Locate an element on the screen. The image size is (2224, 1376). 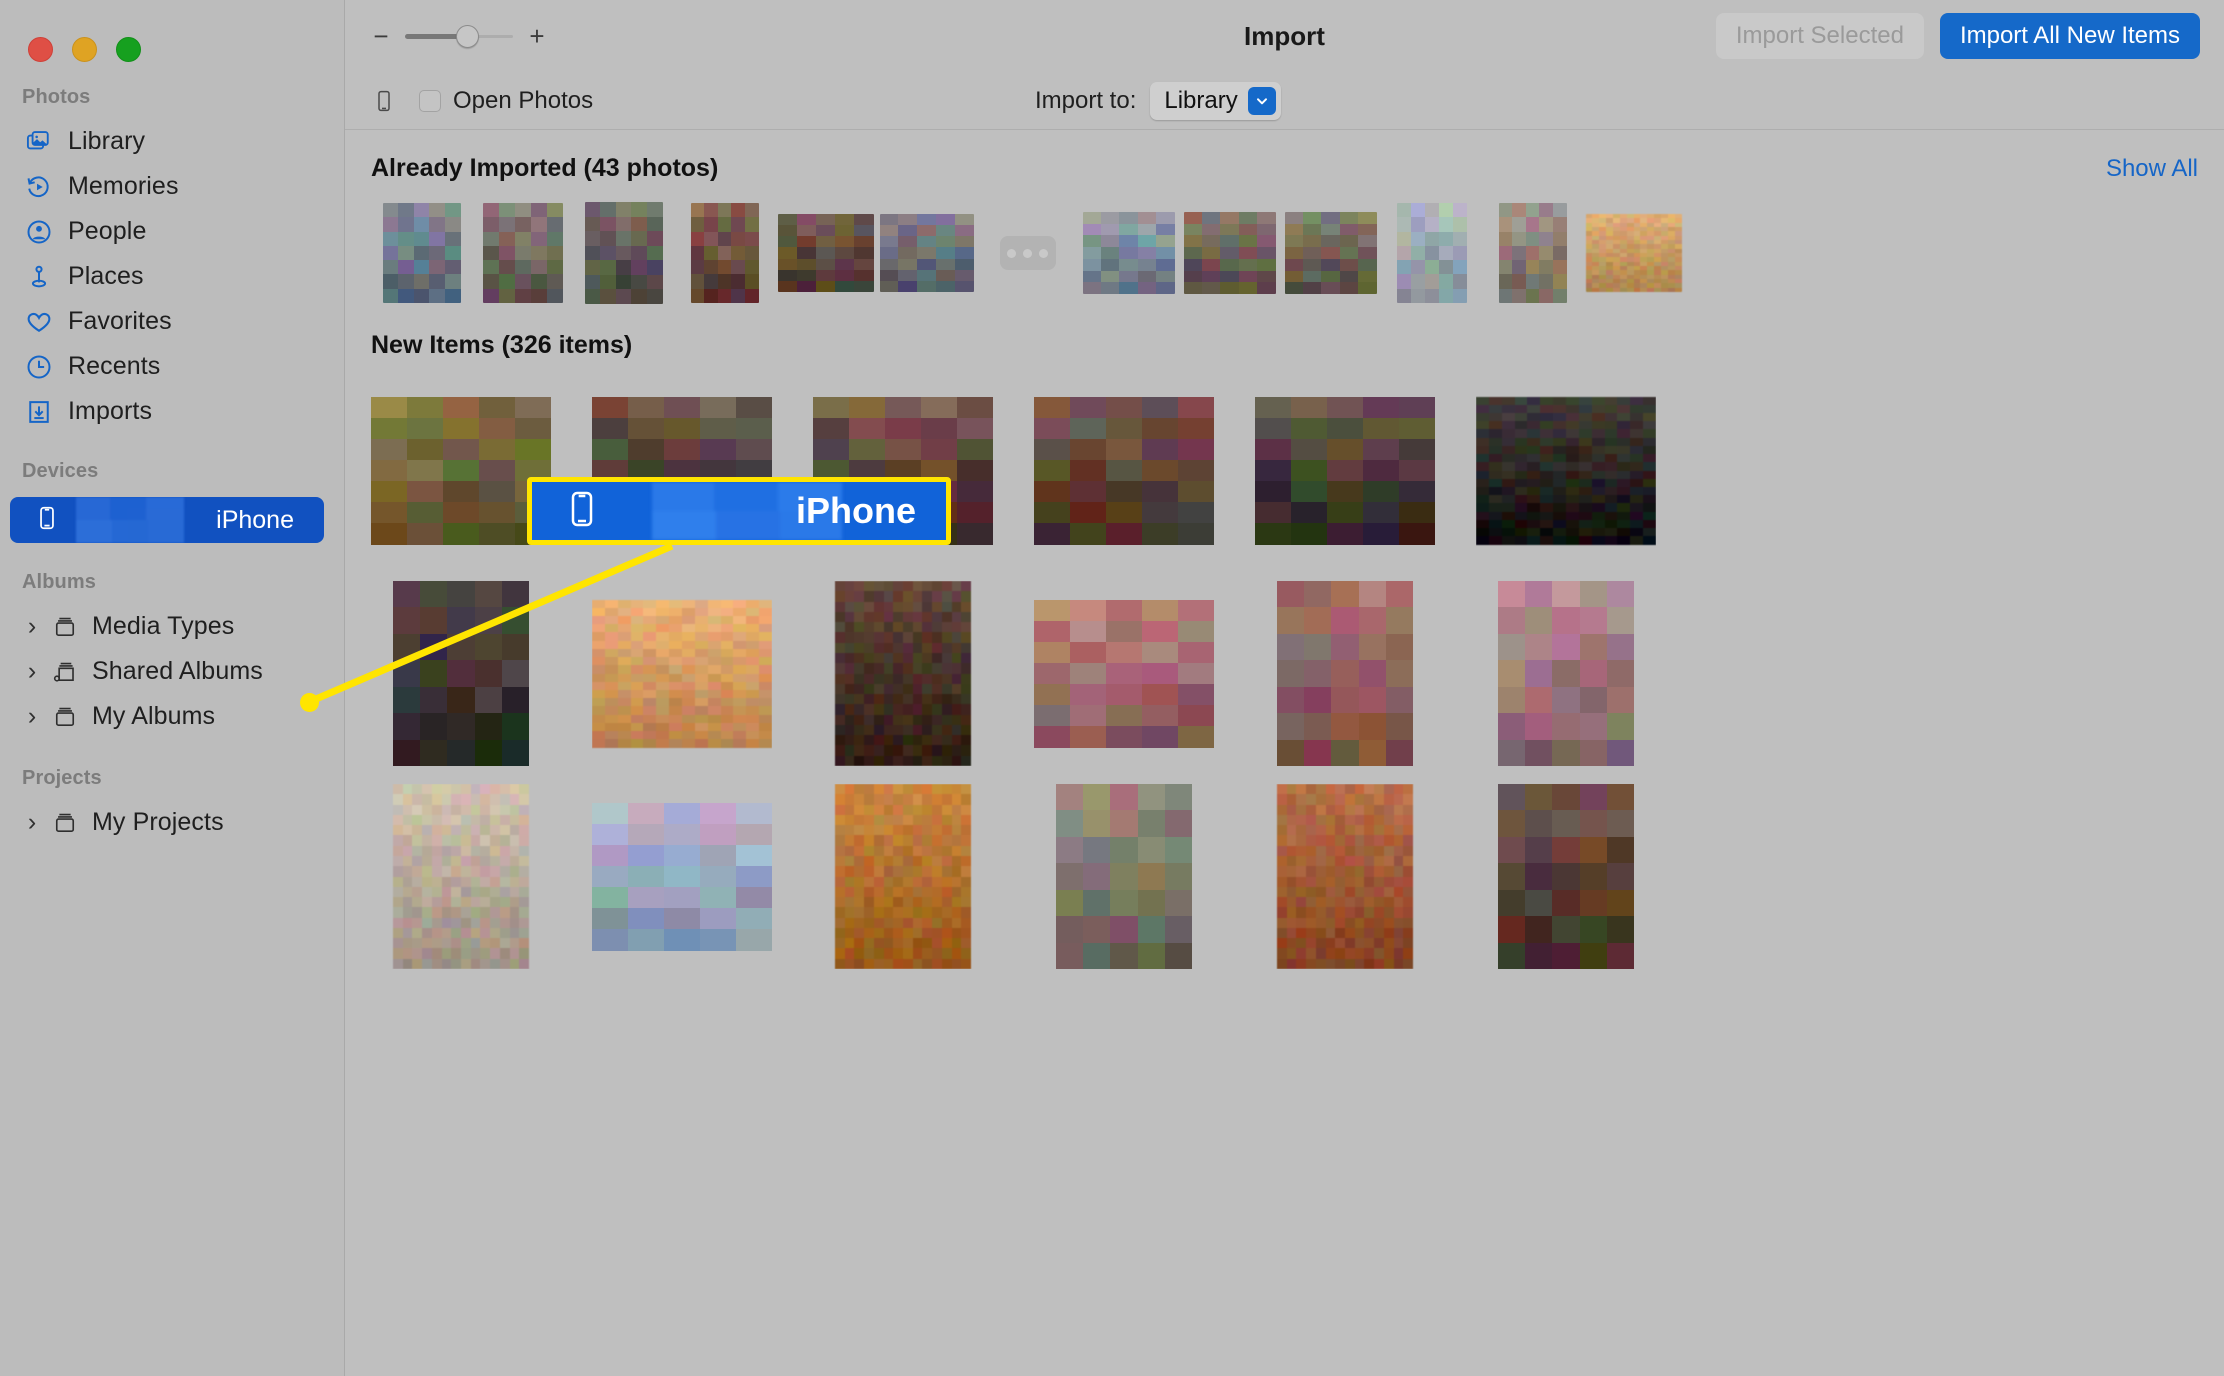
open-photos-checkbox-group: Open Photos is located at coordinates (506, 101).